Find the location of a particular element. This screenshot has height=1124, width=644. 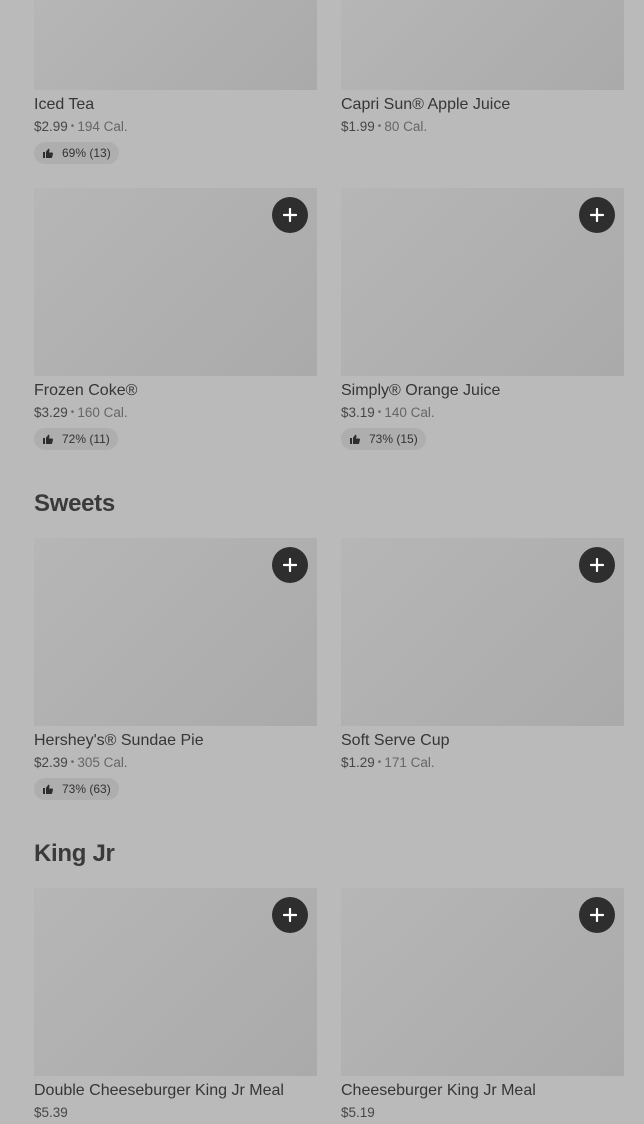

item-name: Frozen Coke® is located at coordinates (86, 390).